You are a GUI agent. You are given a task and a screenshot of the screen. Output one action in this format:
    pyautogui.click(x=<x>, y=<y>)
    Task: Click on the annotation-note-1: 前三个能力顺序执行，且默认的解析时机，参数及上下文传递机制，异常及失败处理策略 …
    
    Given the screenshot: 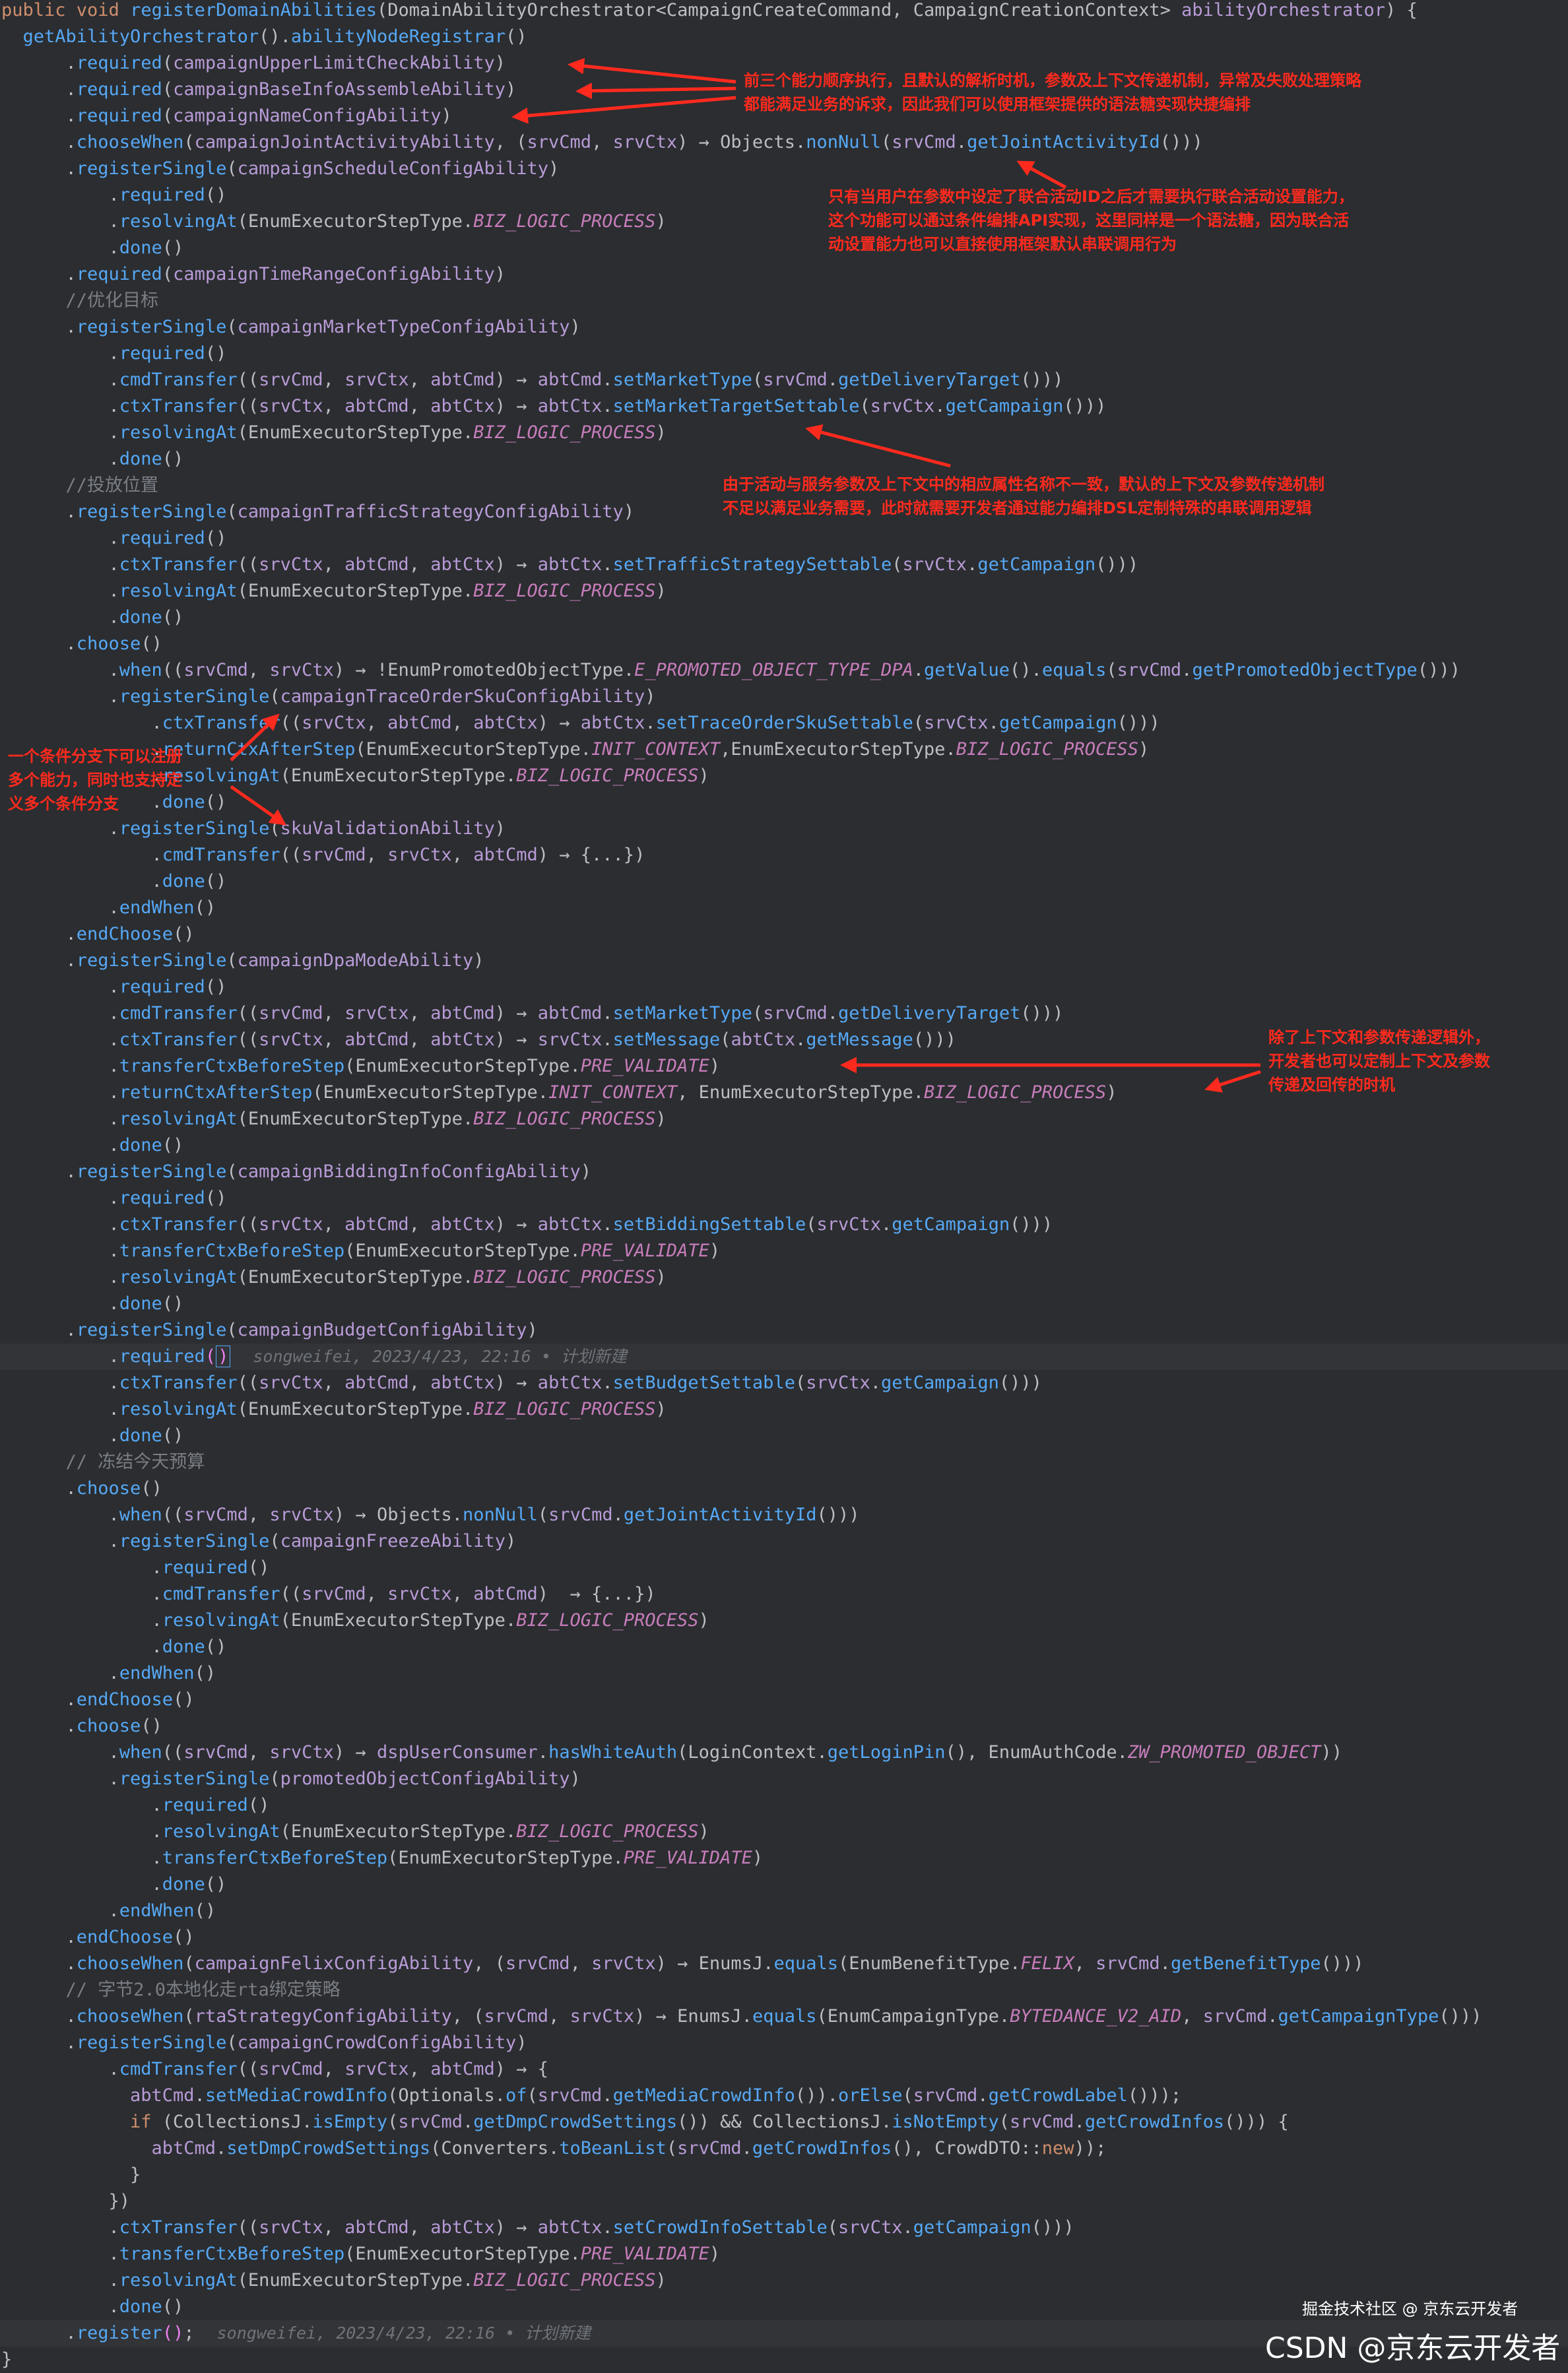 What is the action you would take?
    pyautogui.click(x=1052, y=93)
    